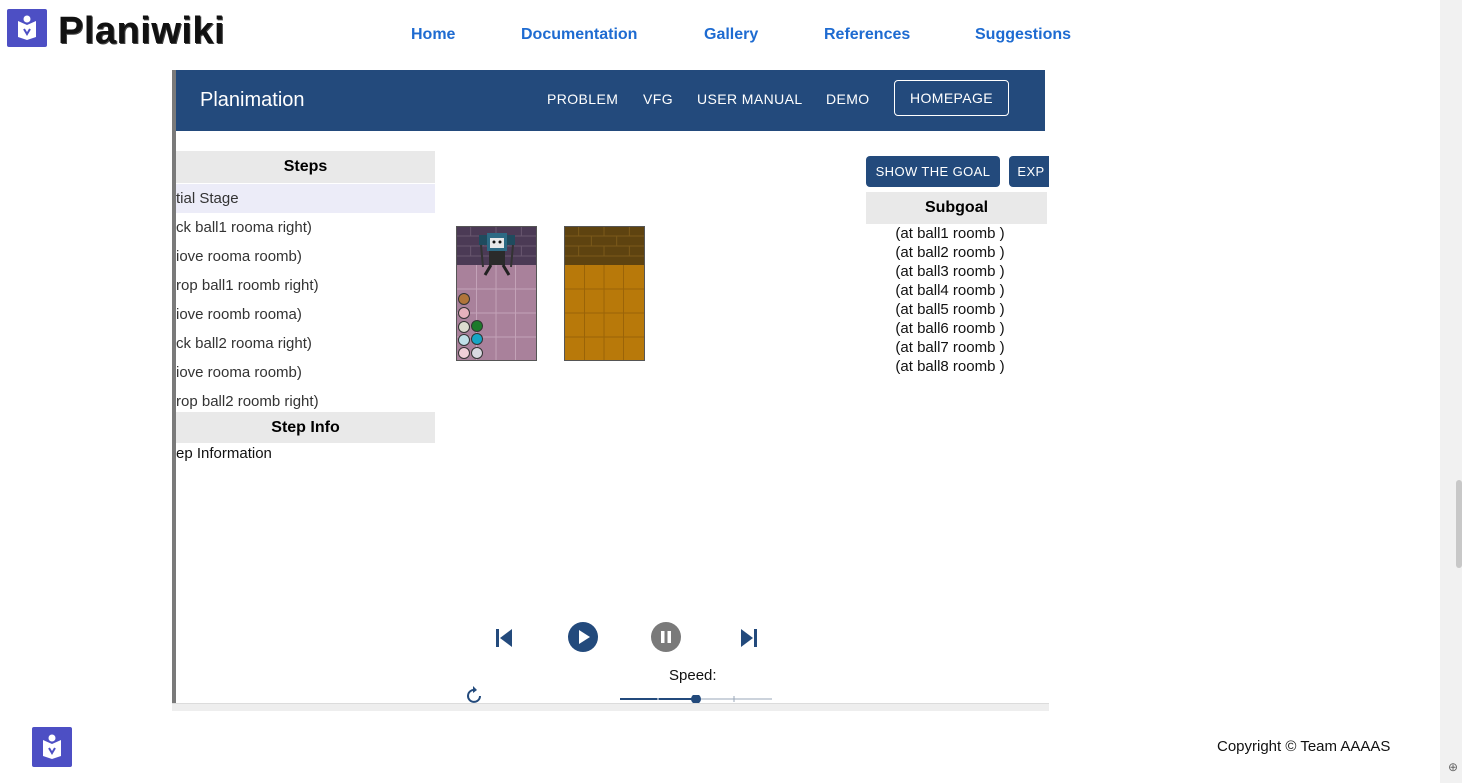 This screenshot has width=1462, height=783. Describe the element at coordinates (750, 99) in the screenshot. I see `app-nav-user-manual: USER MANUAL` at that location.